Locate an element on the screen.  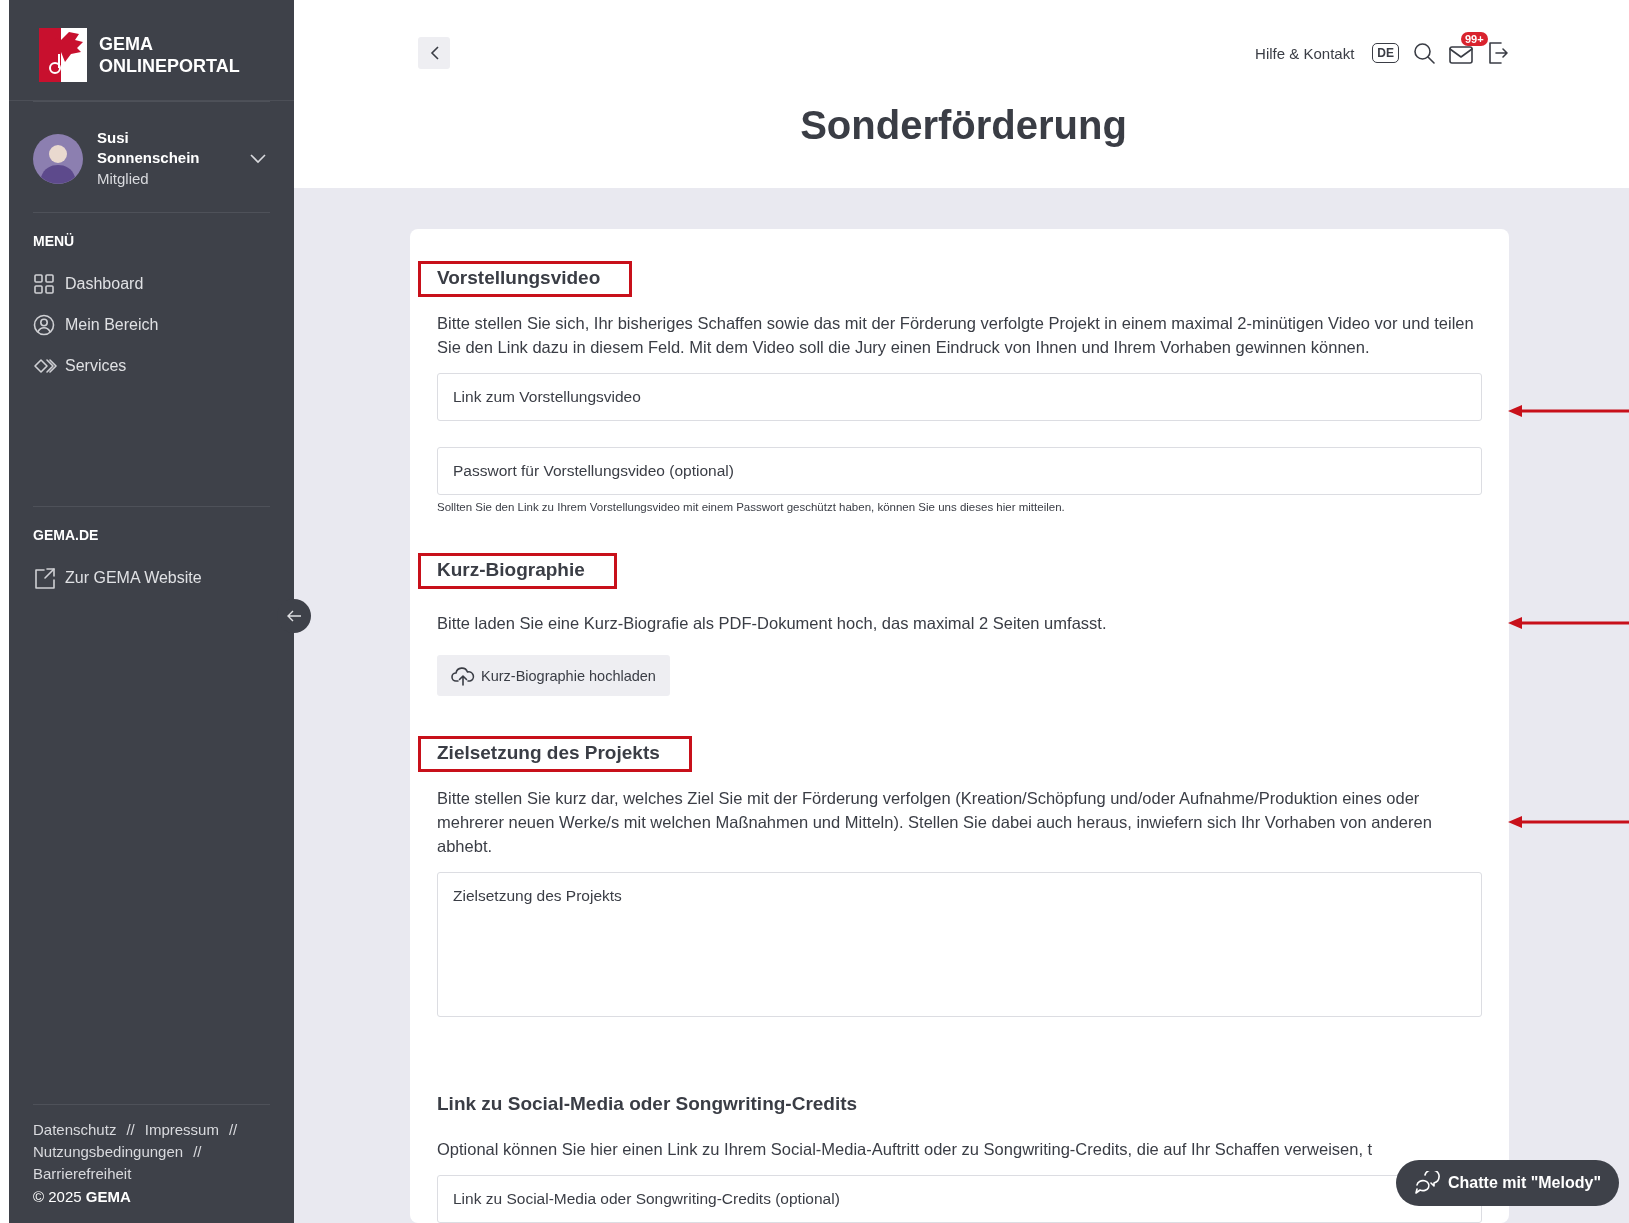
text-area: Zielsetzung des Projekts is located at coordinates (959, 944).